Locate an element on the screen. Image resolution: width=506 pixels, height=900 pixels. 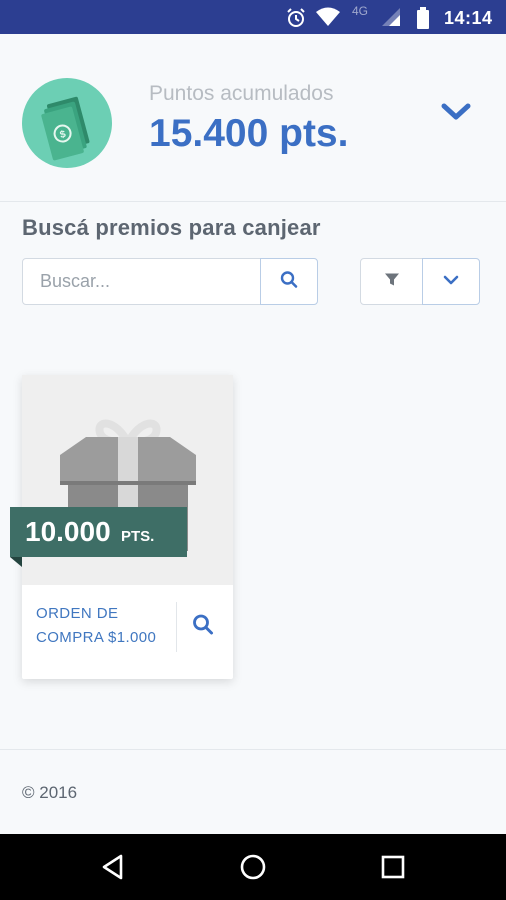
search-box is located at coordinates (170, 281).